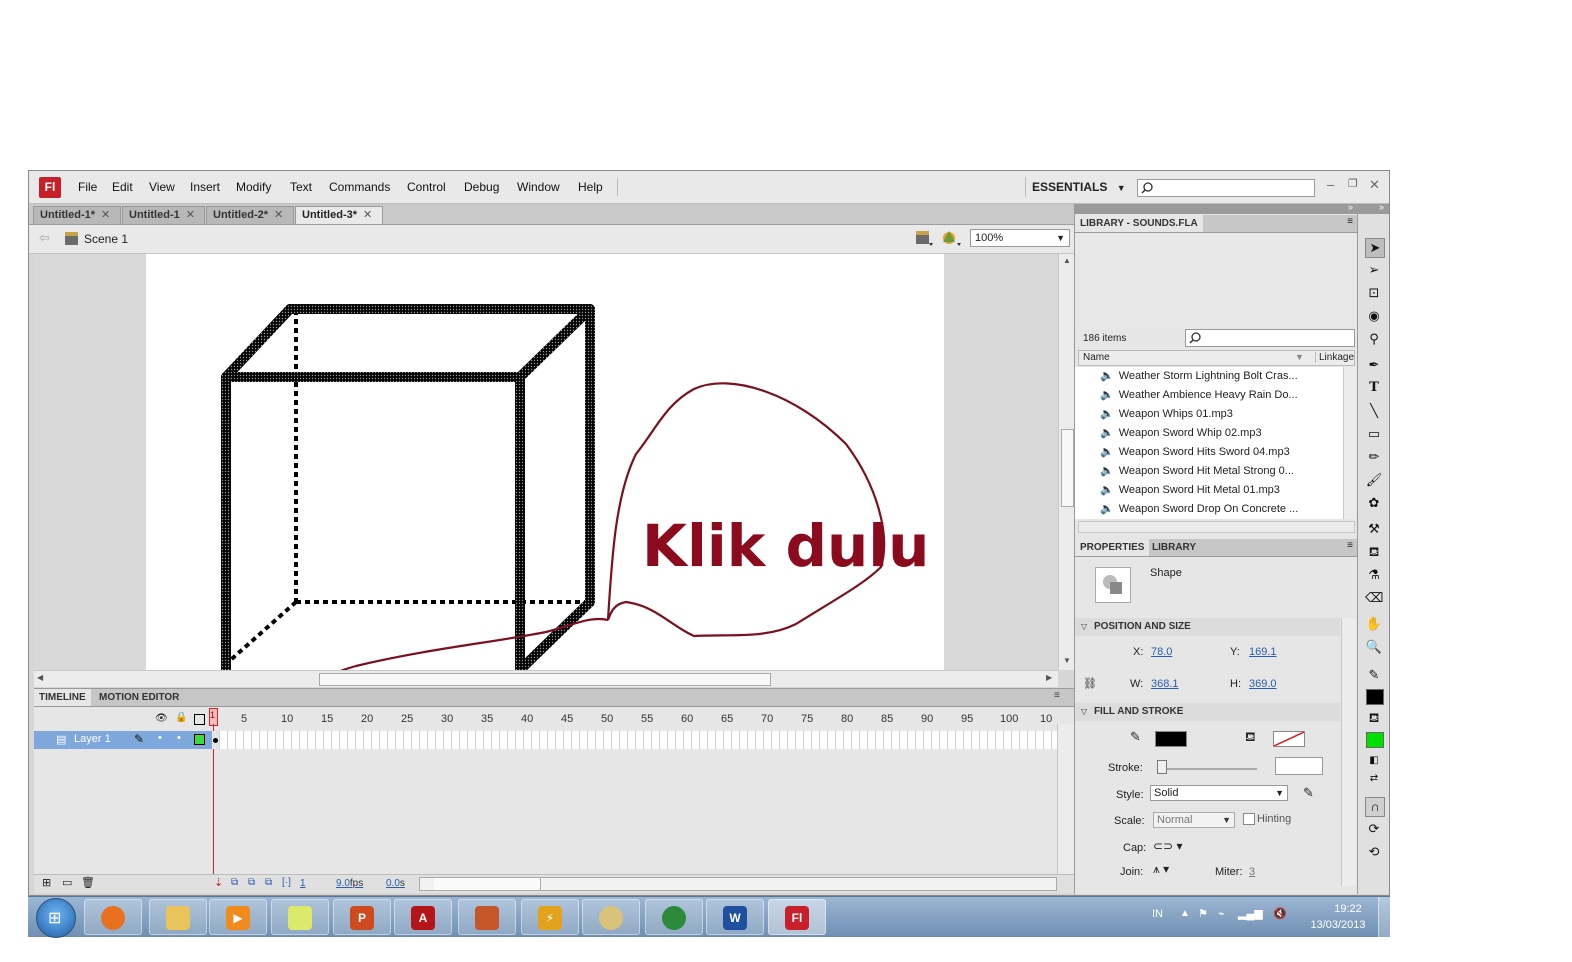  I want to click on new-layer-icon: ⊞, so click(46, 882).